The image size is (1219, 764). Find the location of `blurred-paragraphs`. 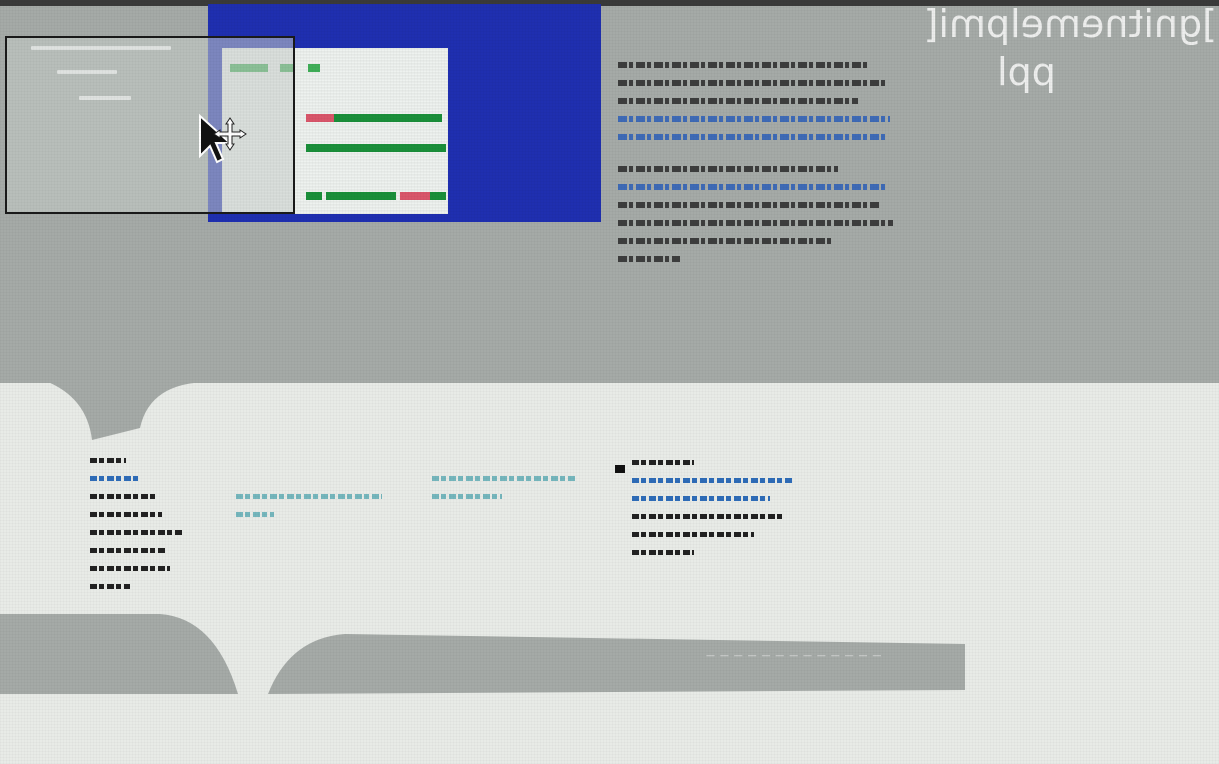

blurred-paragraphs is located at coordinates (763, 168).